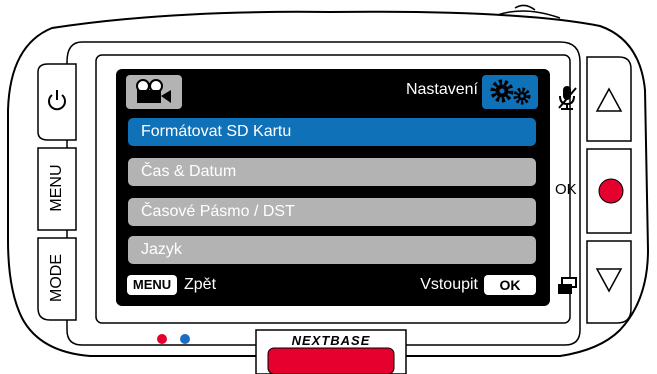 The width and height of the screenshot is (657, 374). Describe the element at coordinates (510, 92) in the screenshot. I see `gears-icon` at that location.